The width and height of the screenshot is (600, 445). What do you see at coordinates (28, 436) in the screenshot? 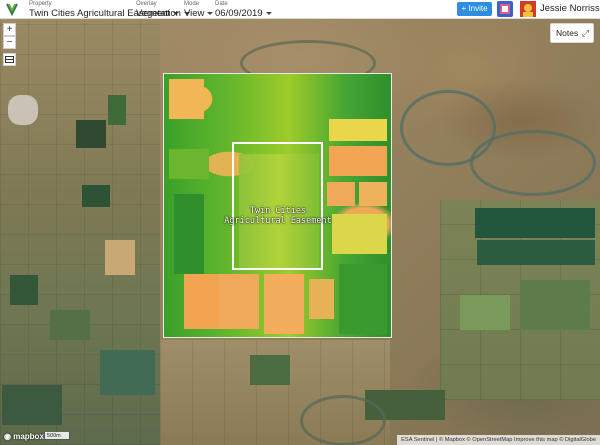
I see `mapbox-logo-text: mapbox` at bounding box center [28, 436].